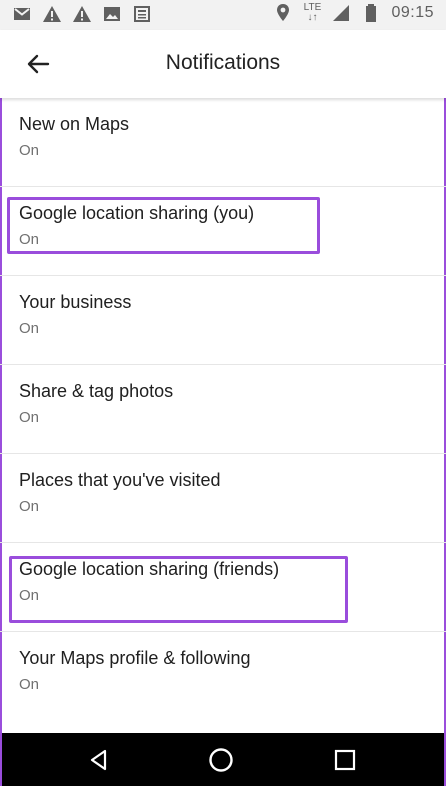 The height and width of the screenshot is (786, 446). Describe the element at coordinates (345, 760) in the screenshot. I see `recents-square-icon` at that location.